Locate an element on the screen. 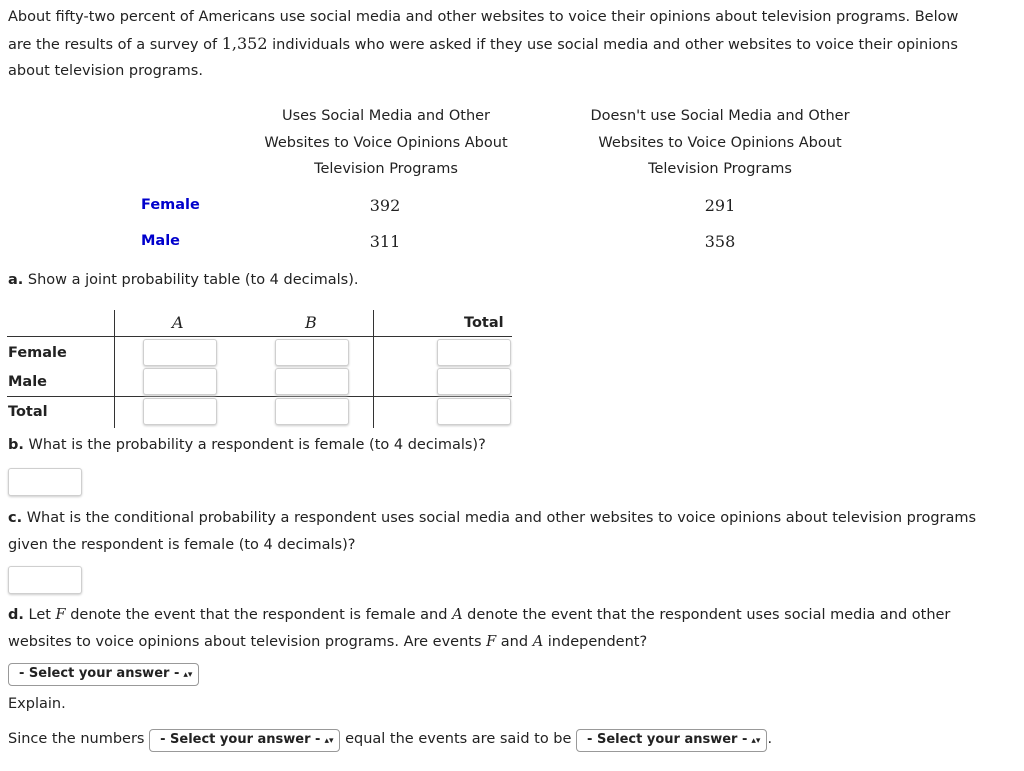  answer-b-input is located at coordinates (45, 482).